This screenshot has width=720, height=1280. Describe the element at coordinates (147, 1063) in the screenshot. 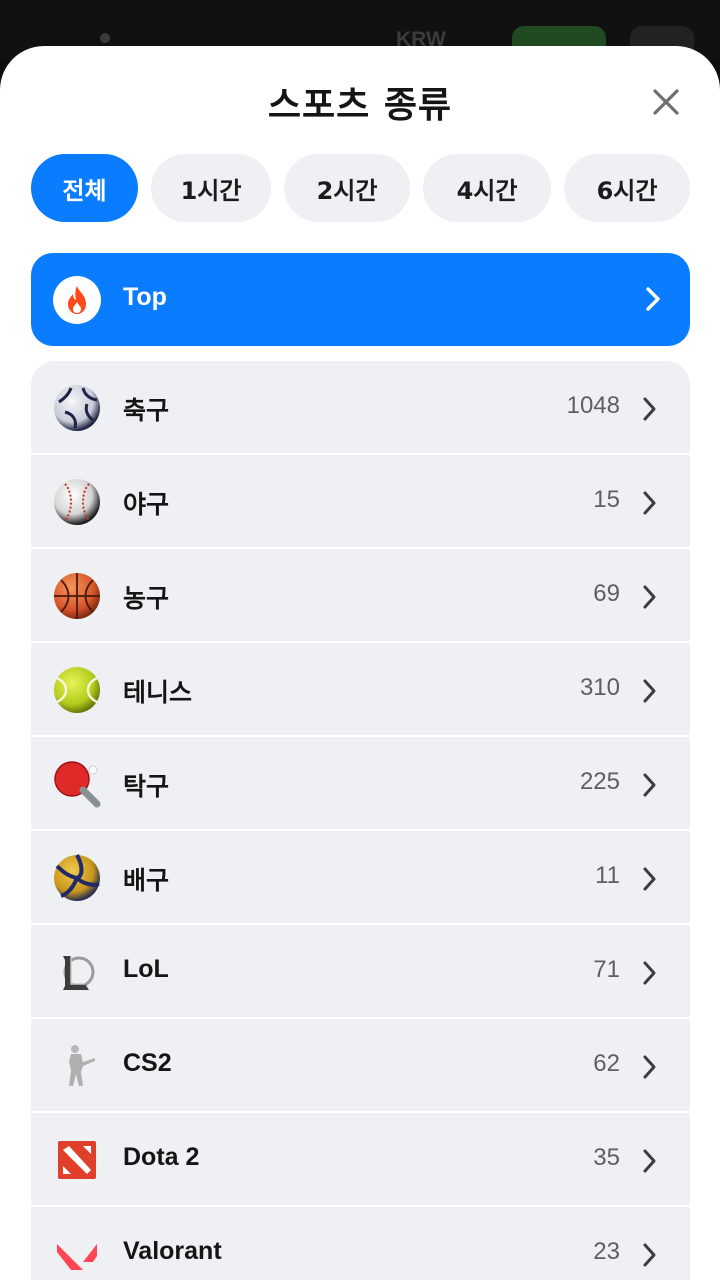

I see `sport-label: CS2` at that location.